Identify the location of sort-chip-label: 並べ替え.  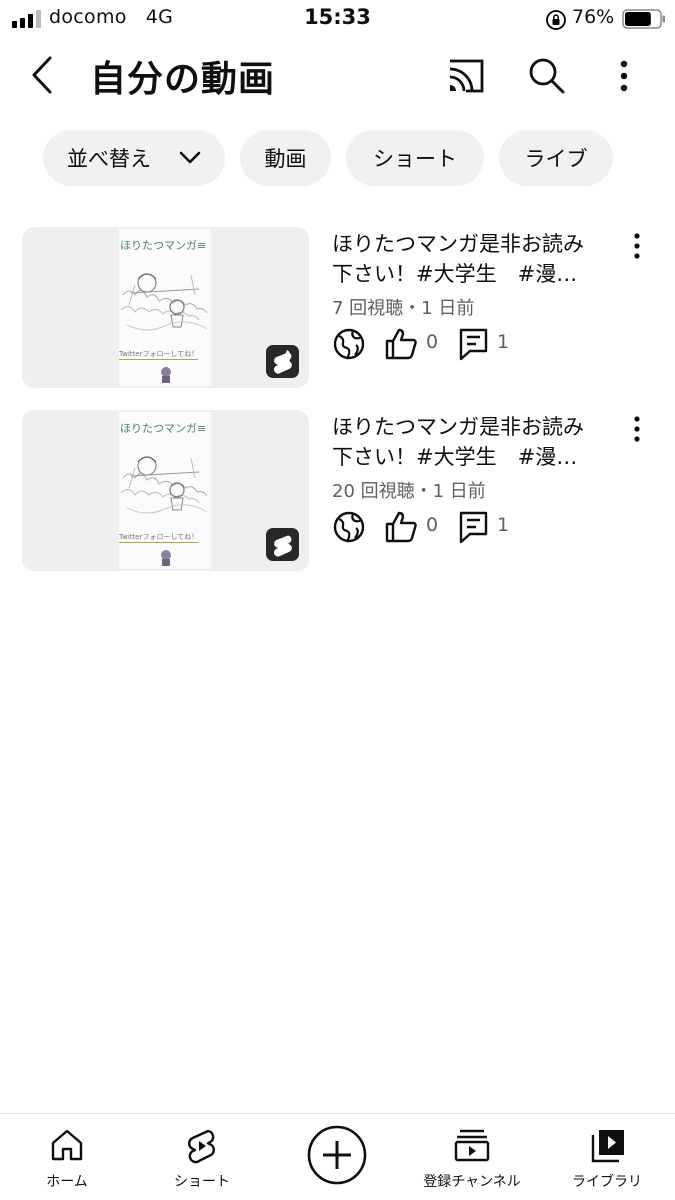
(109, 159).